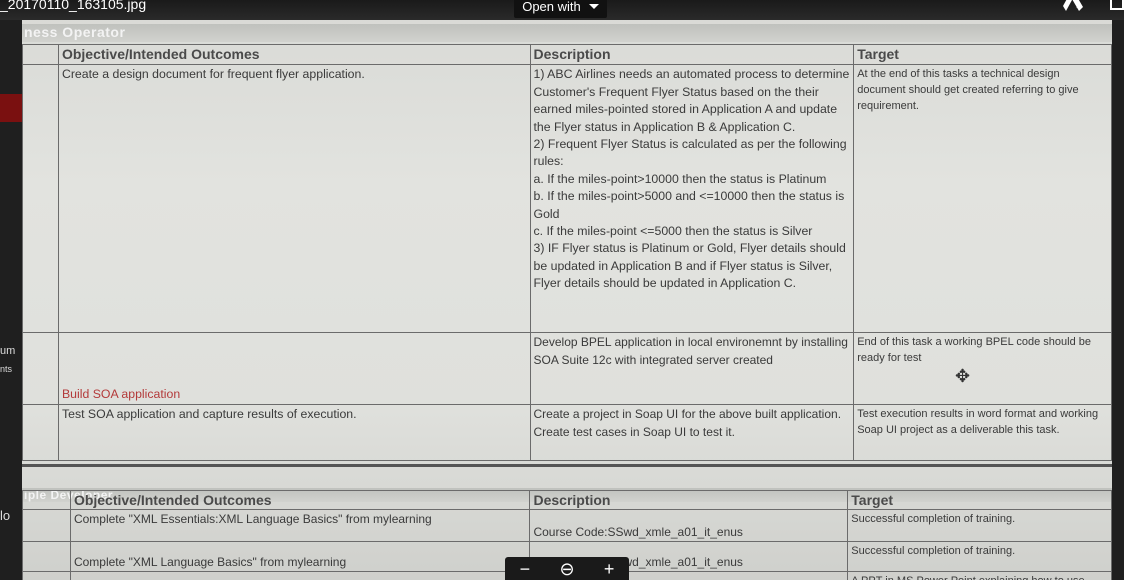 The image size is (1124, 580). What do you see at coordinates (300, 575) in the screenshot?
I see `objective-cell` at bounding box center [300, 575].